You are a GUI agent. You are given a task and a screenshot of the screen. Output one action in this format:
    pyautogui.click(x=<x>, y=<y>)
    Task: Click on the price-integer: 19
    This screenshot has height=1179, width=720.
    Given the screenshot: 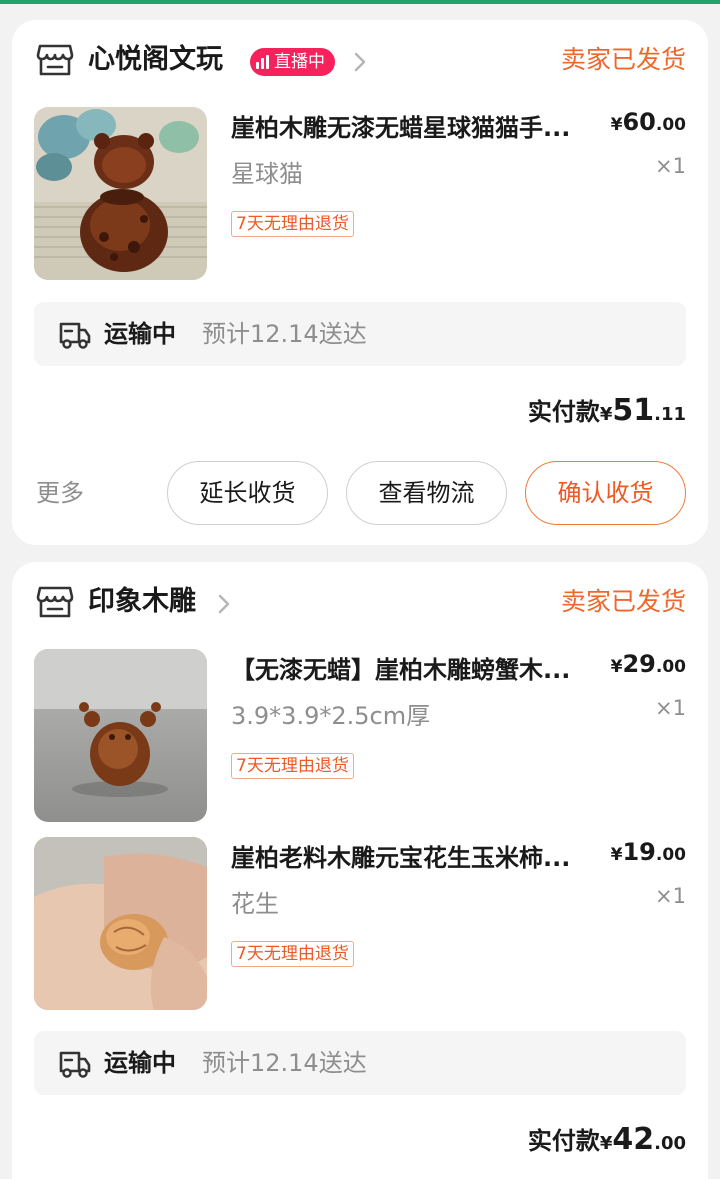 What is the action you would take?
    pyautogui.click(x=639, y=852)
    